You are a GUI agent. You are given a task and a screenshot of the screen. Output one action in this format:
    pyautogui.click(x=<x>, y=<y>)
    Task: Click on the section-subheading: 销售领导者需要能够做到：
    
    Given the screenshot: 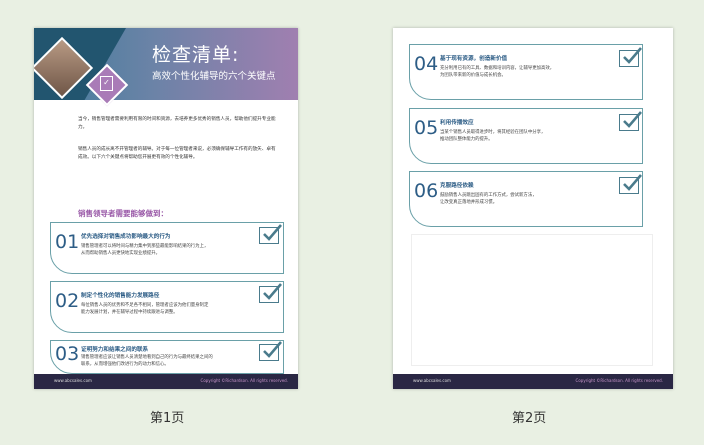 What is the action you would take?
    pyautogui.click(x=123, y=213)
    